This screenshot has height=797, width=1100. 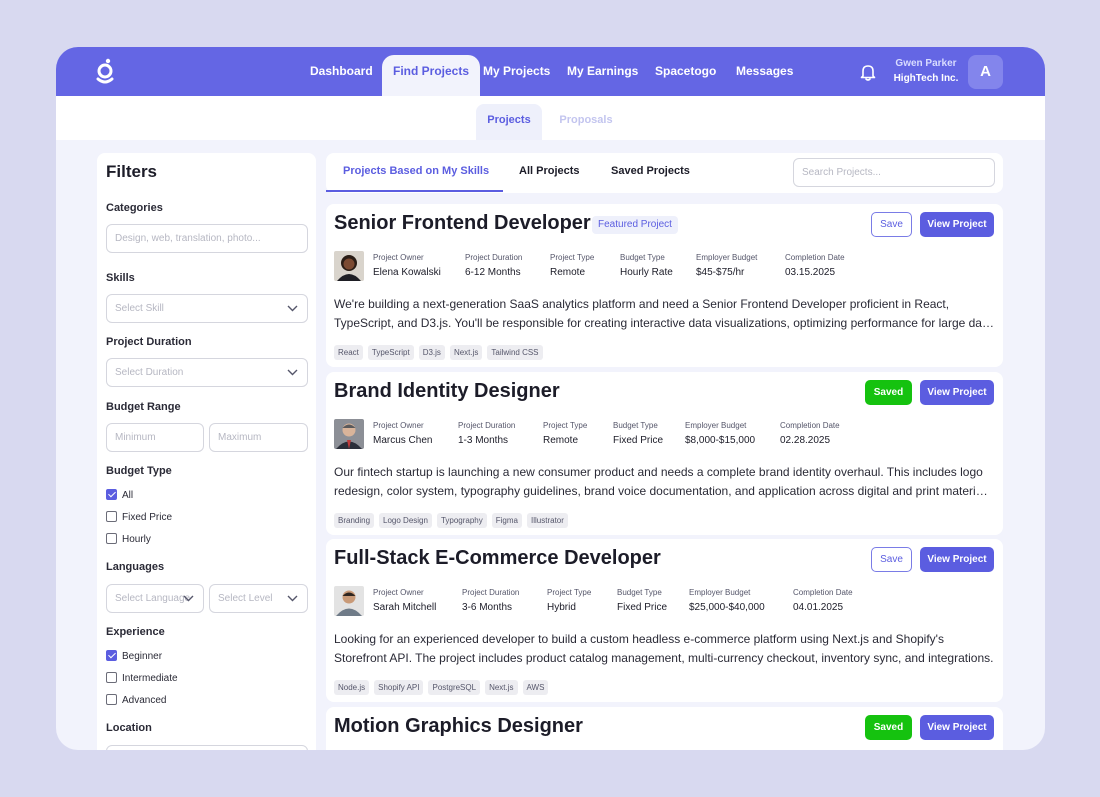 I want to click on skills-placeholder: Select Skill, so click(x=139, y=308).